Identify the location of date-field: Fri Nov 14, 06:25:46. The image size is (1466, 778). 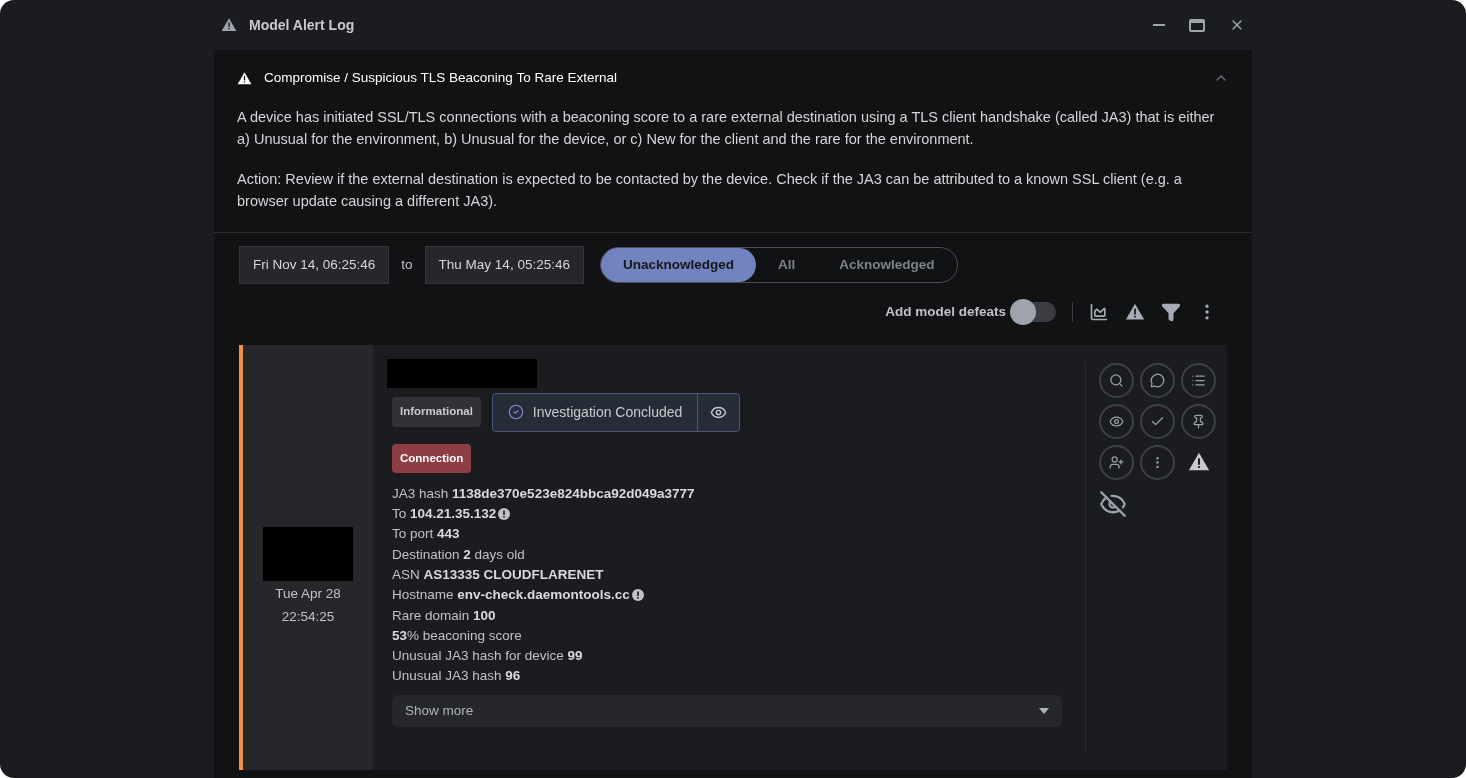
(314, 265).